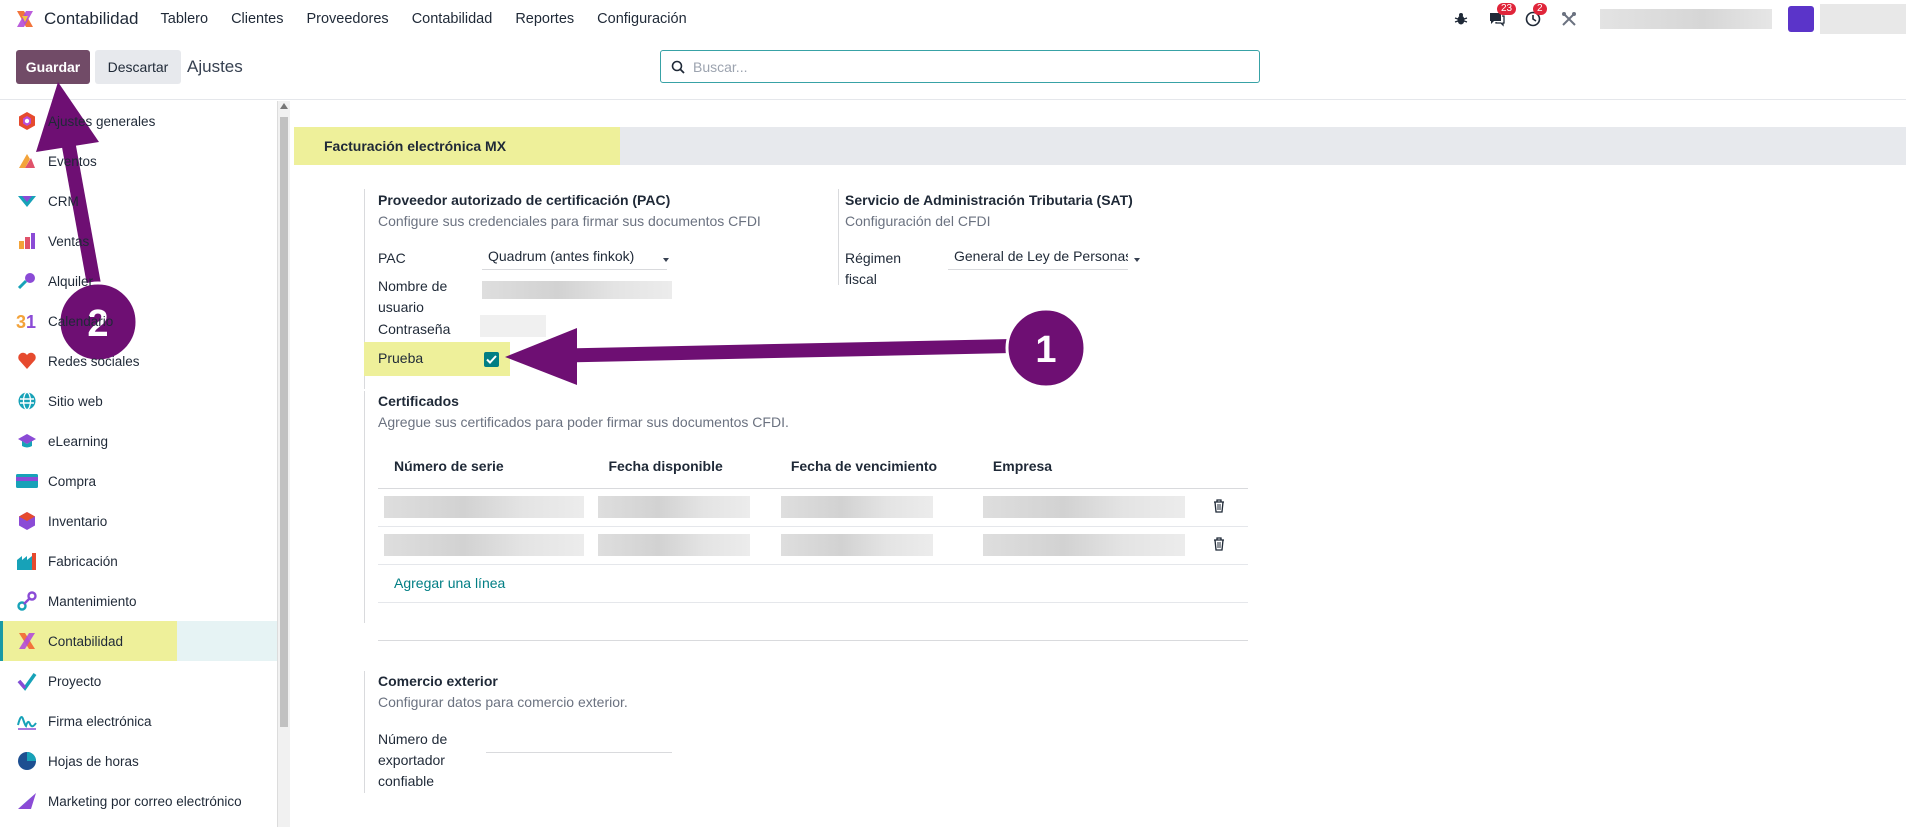 This screenshot has height=827, width=1906. What do you see at coordinates (1534, 16) in the screenshot?
I see `clock-icon: 2` at bounding box center [1534, 16].